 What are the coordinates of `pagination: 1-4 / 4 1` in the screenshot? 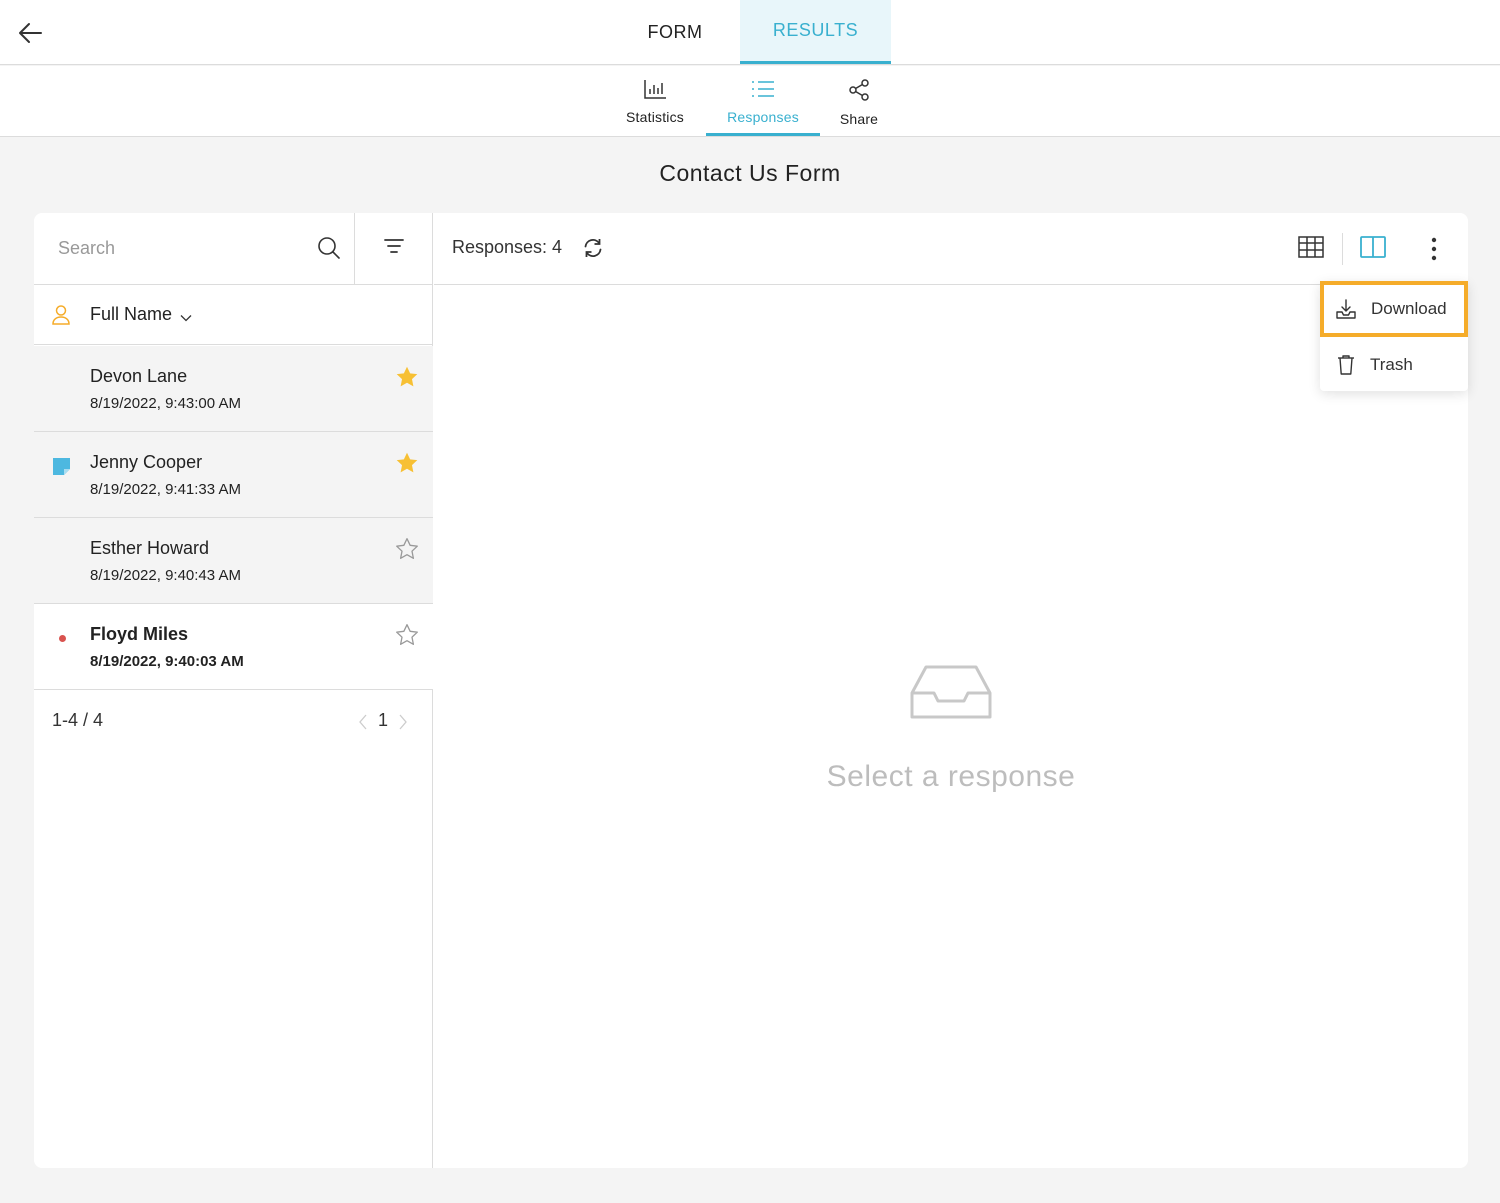 It's located at (233, 720).